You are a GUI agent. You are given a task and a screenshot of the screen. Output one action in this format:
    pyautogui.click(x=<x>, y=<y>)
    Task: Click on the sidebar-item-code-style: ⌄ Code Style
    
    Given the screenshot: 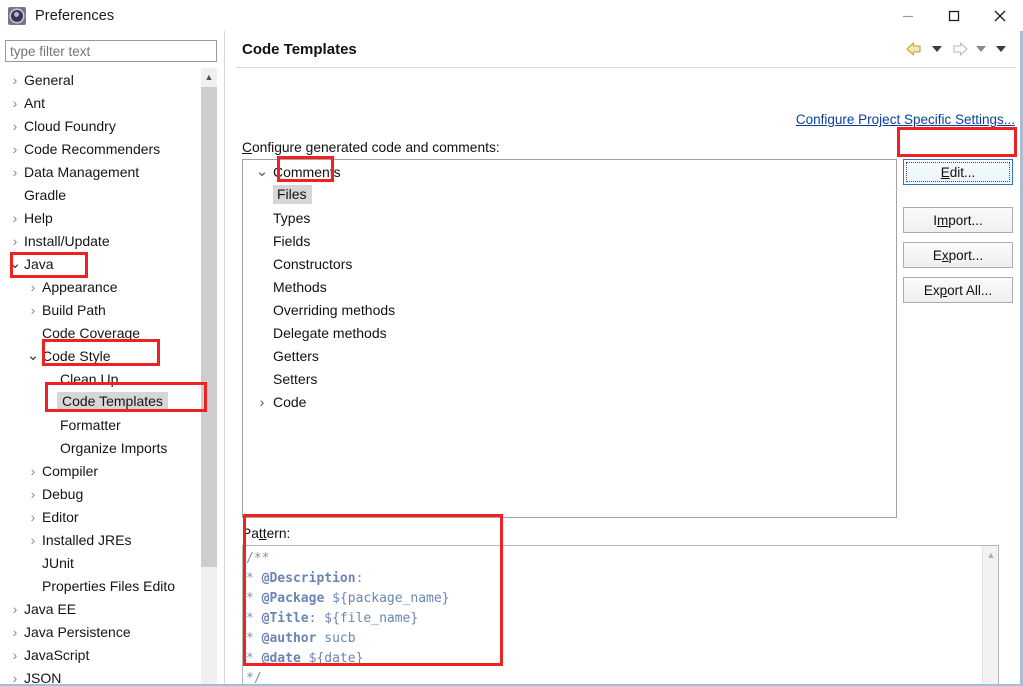 What is the action you would take?
    pyautogui.click(x=102, y=355)
    